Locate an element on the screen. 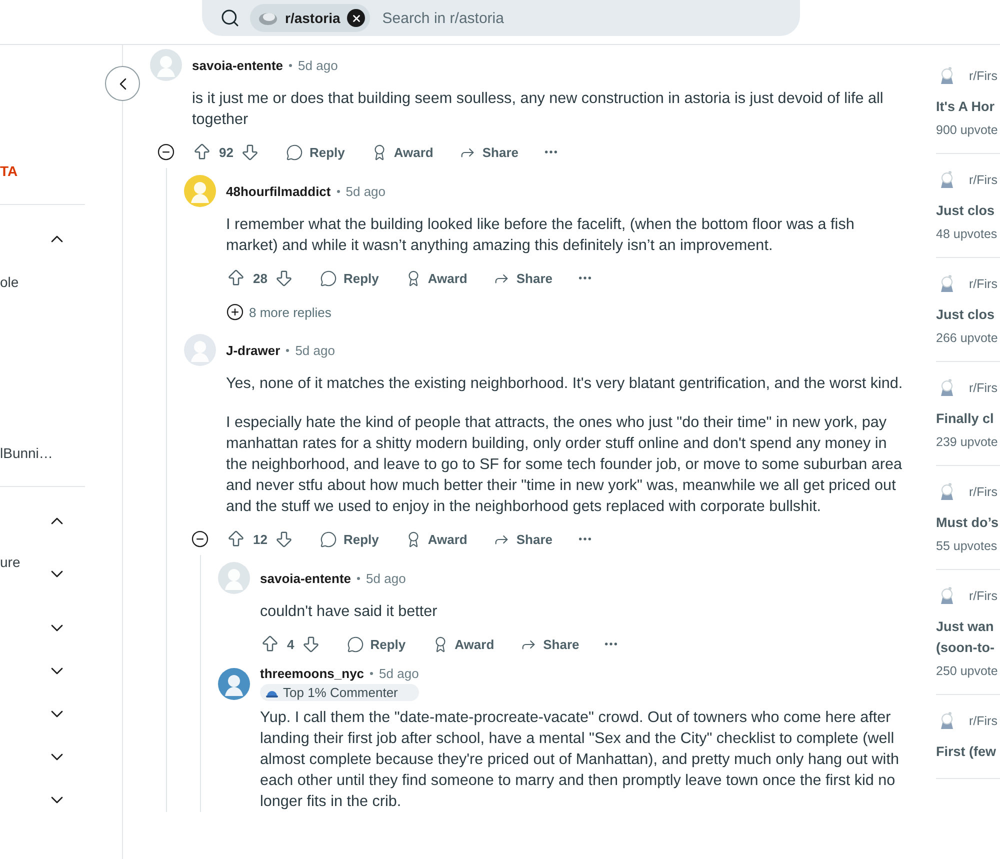  username: 48hourfilmaddict is located at coordinates (278, 191).